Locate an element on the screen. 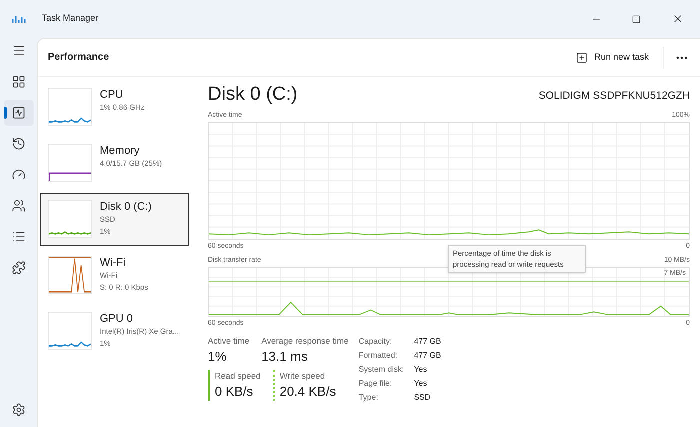 The width and height of the screenshot is (700, 427). device-name: Disk 0 (C:) is located at coordinates (126, 207).